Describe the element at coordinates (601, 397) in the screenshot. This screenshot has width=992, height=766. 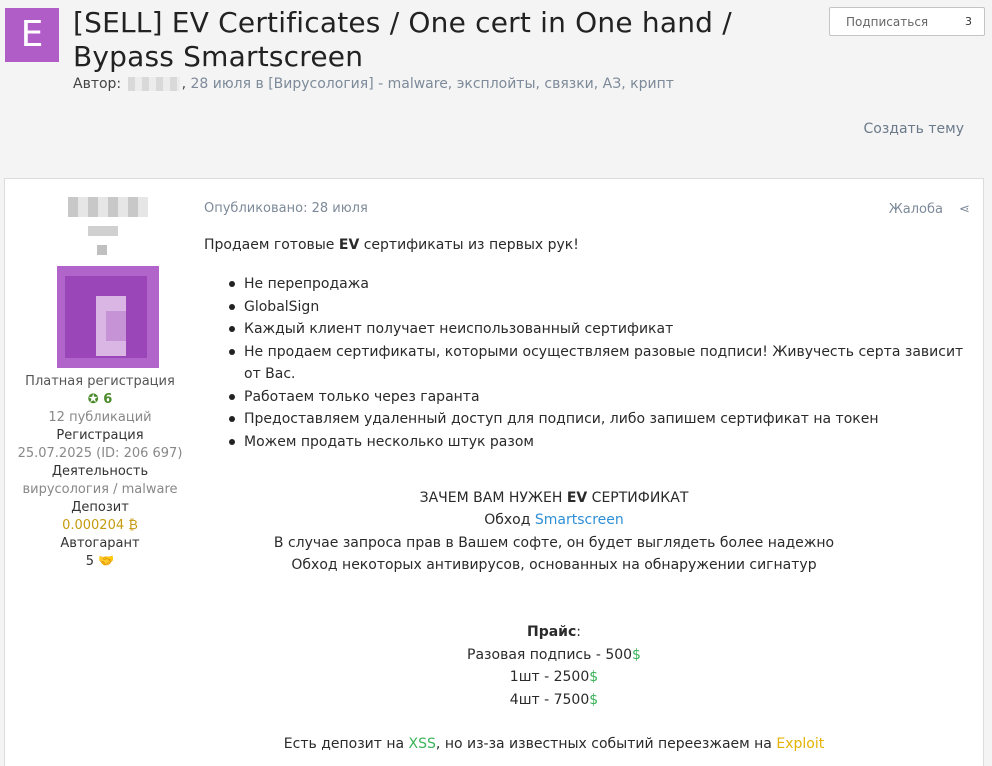
I see `list-item: Работаем только через гаранта` at that location.